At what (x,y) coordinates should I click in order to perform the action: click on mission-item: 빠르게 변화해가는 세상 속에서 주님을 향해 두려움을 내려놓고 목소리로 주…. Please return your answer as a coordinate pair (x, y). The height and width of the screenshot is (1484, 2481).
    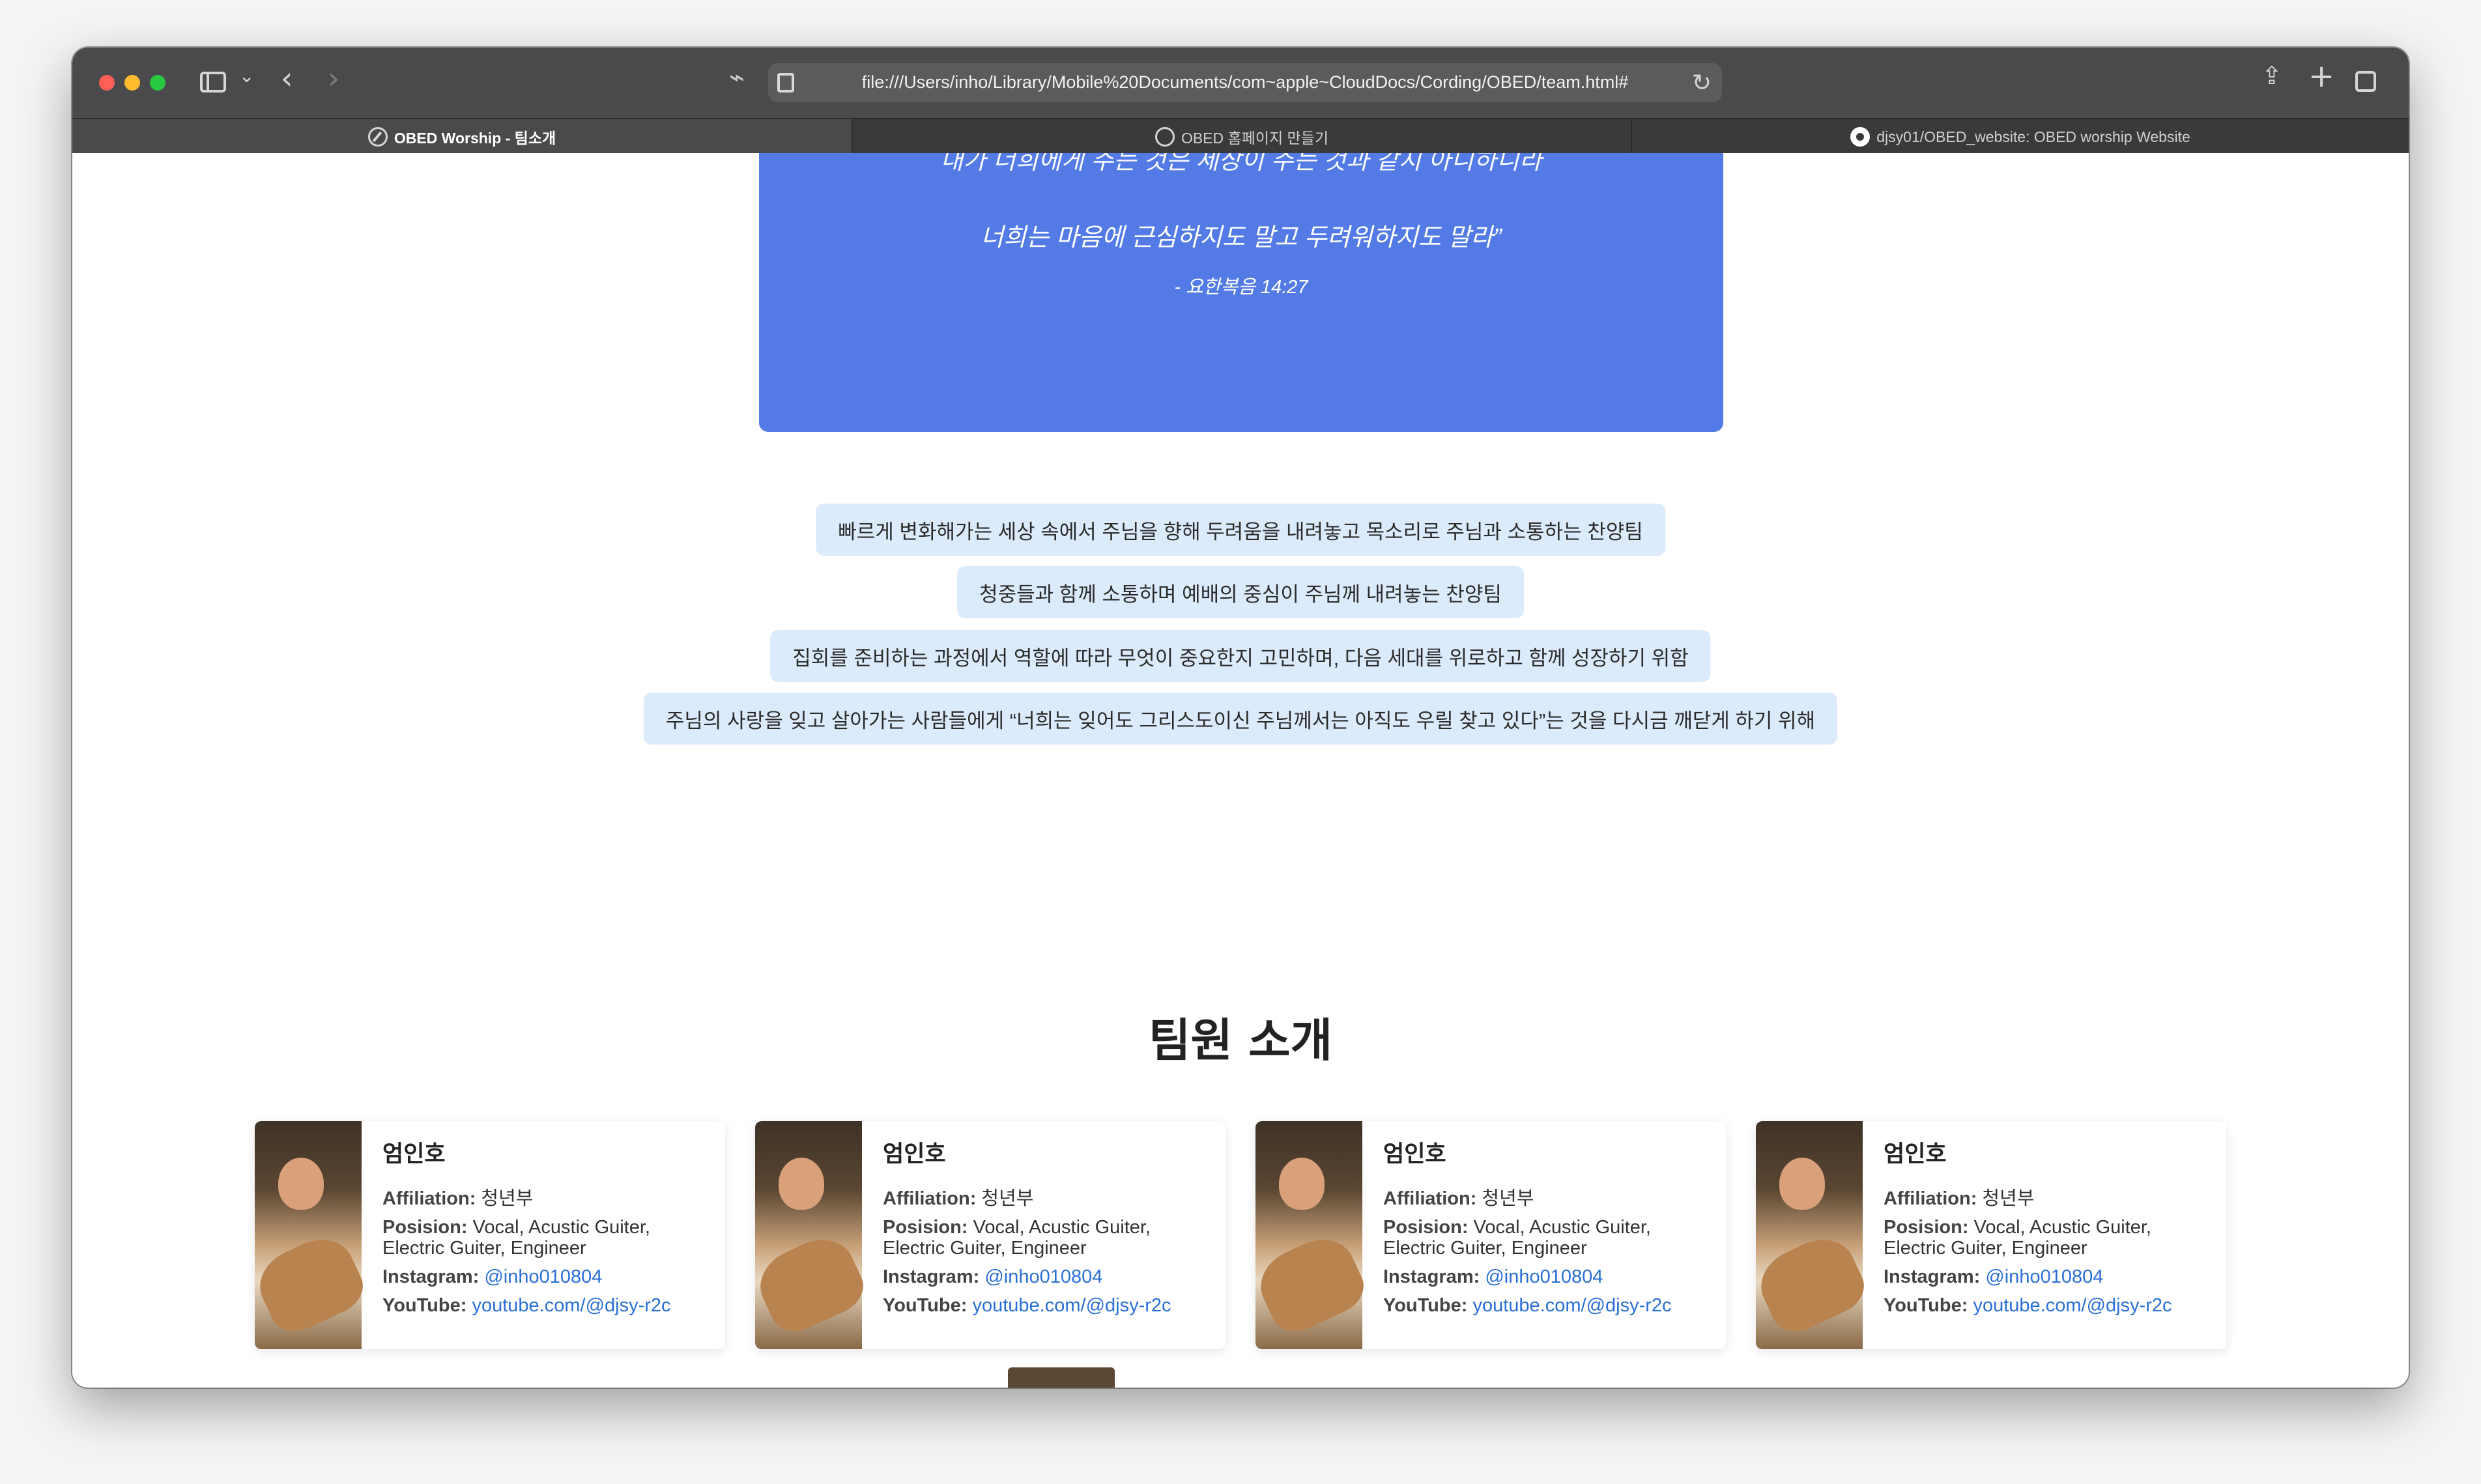
    Looking at the image, I should click on (1240, 530).